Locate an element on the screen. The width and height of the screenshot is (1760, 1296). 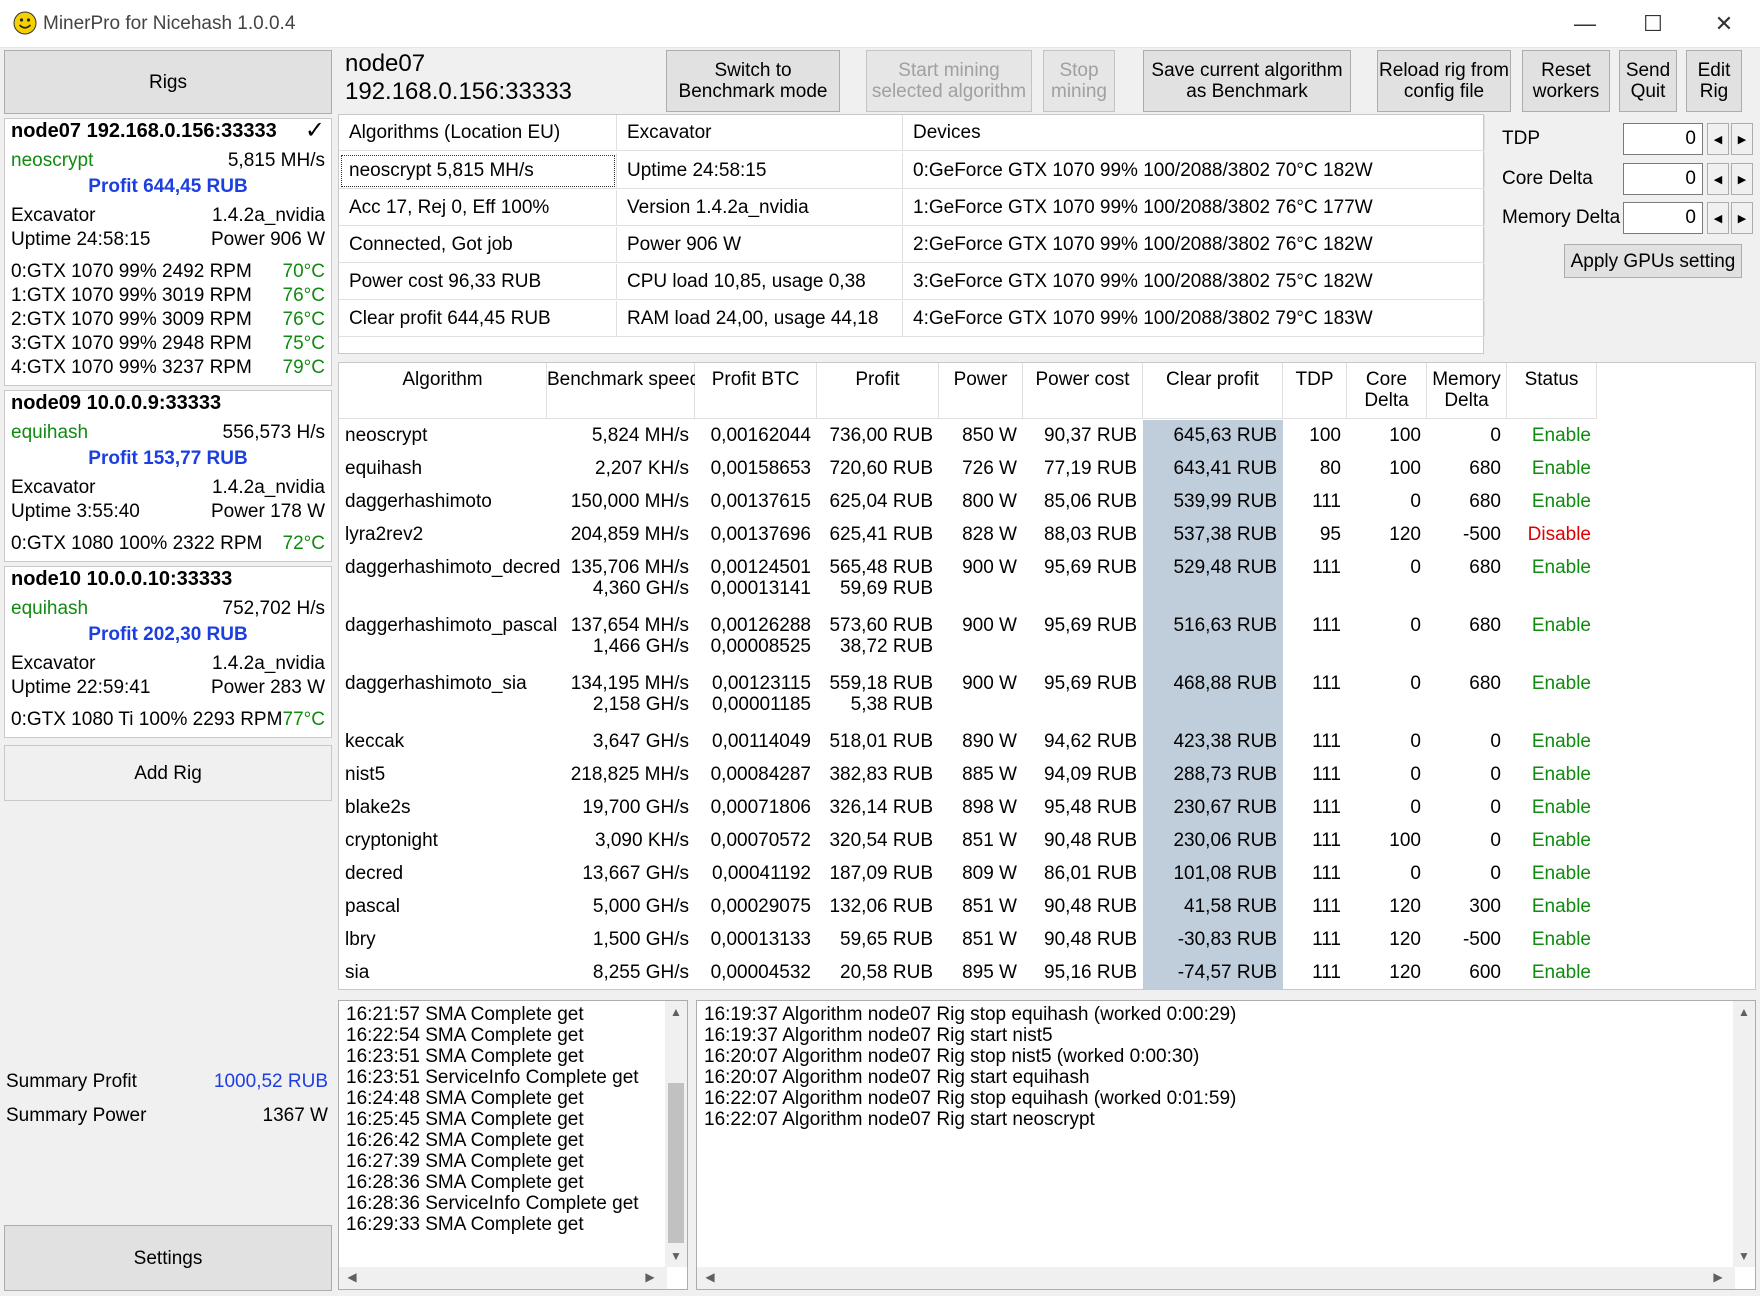
summary-power-value: 1367 W is located at coordinates (295, 1115).